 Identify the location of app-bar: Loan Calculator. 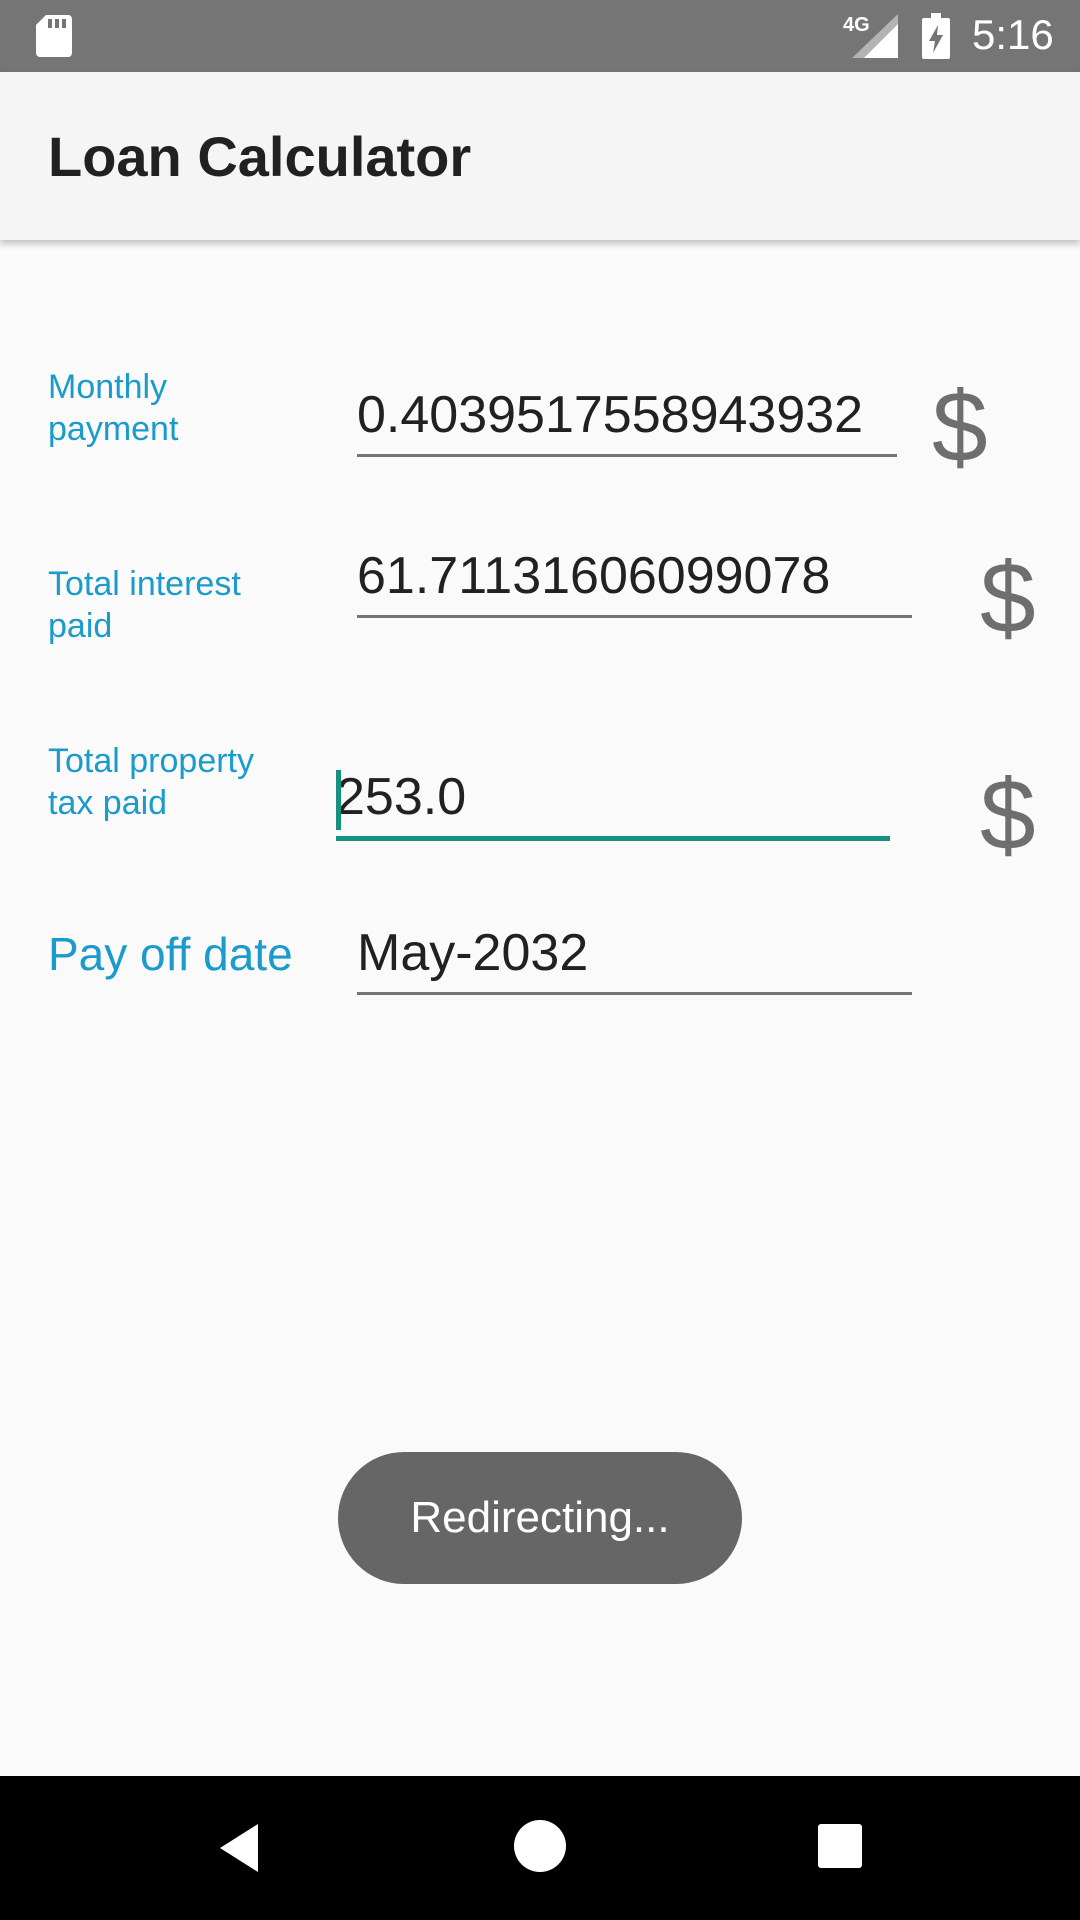
(540, 156).